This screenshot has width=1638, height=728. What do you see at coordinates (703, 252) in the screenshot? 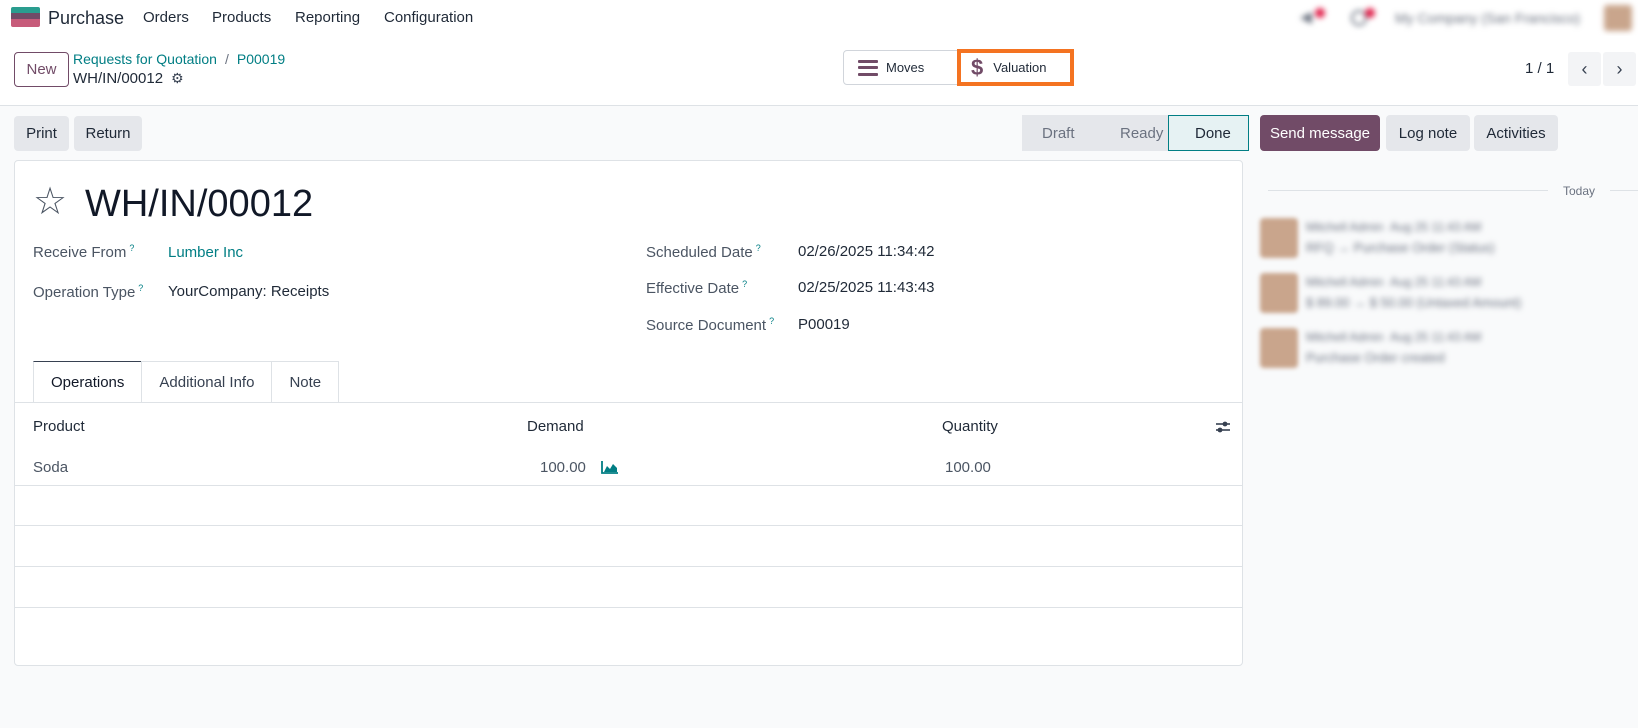
I see `scheduled-date-label: Scheduled Date?` at bounding box center [703, 252].